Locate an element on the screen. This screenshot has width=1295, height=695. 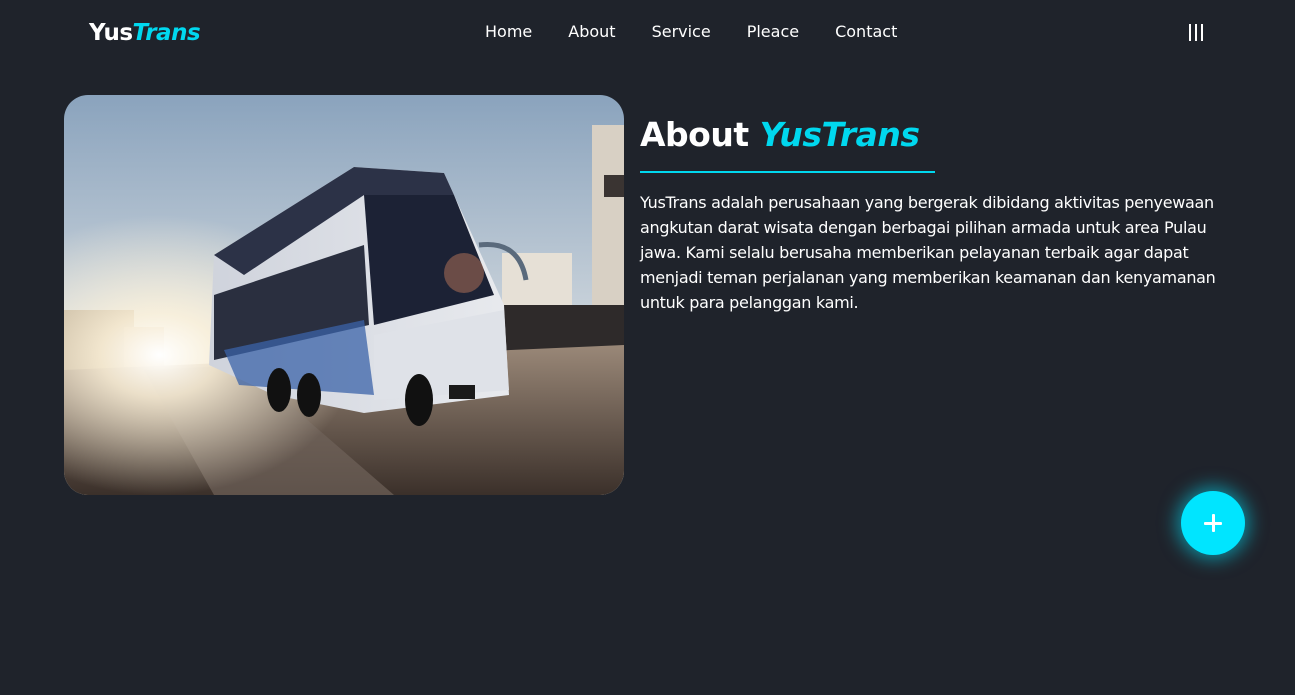
nav-service: Service is located at coordinates (681, 32).